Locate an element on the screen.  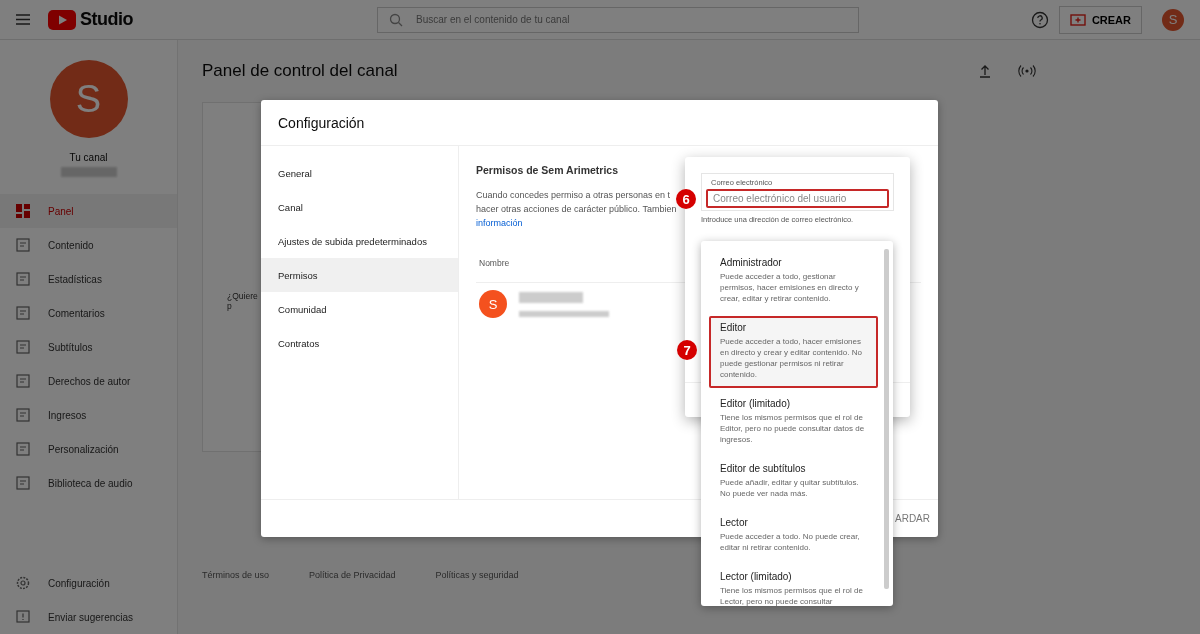
sidebar-item: Ingresos is located at coordinates (88, 415).